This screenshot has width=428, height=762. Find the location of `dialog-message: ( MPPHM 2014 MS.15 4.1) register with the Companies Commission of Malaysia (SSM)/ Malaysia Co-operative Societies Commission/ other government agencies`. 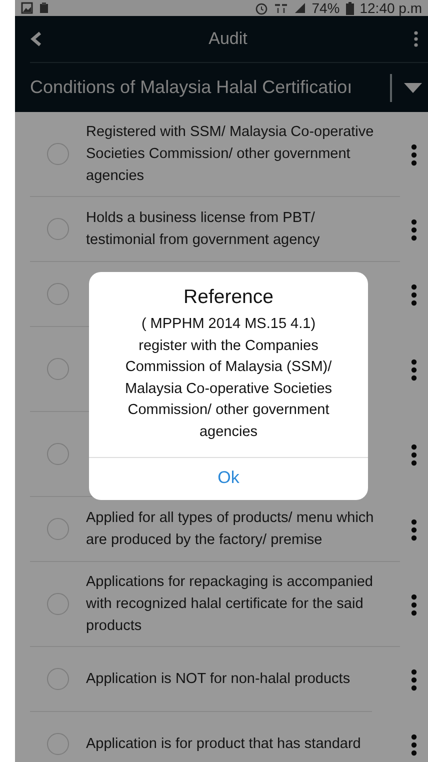

dialog-message: ( MPPHM 2014 MS.15 4.1) register with the Companies Commission of Malaysia (SSM)/ Malaysia Co-operative Societies Commission/ other government agencies is located at coordinates (229, 378).